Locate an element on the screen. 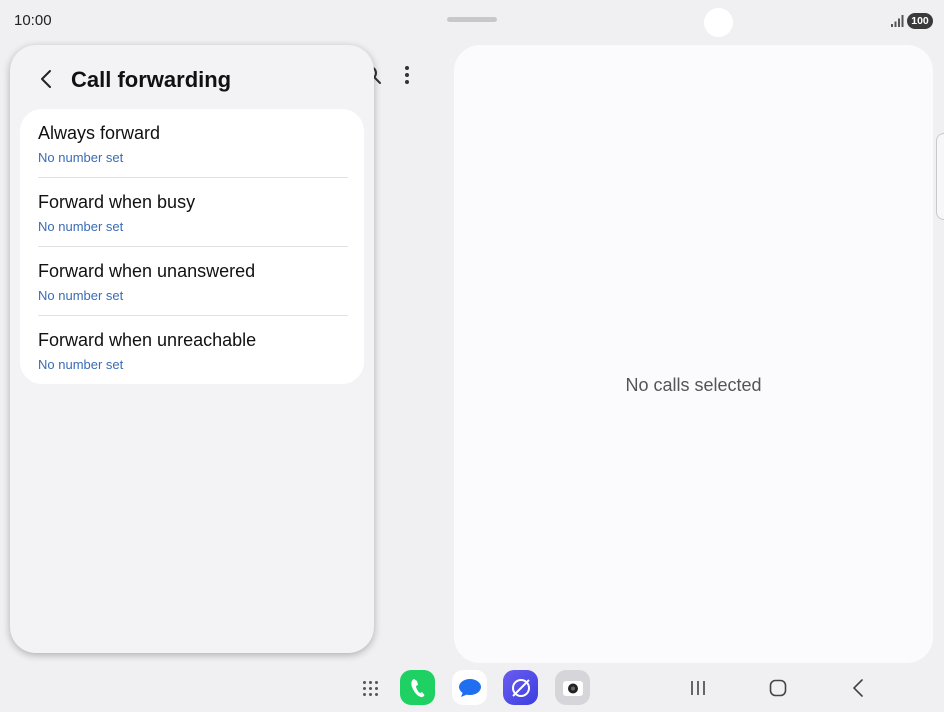 Image resolution: width=944 pixels, height=712 pixels. back-nav-button is located at coordinates (858, 688).